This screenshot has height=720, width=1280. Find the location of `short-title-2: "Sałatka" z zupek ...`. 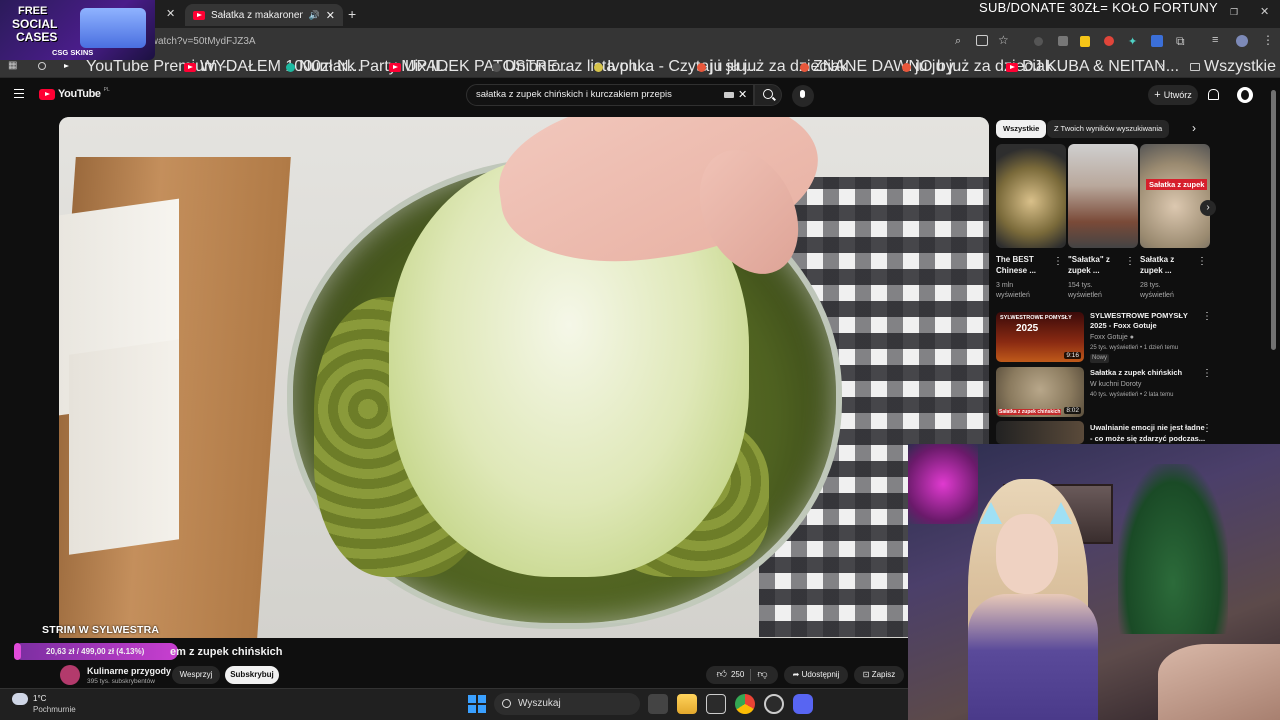

short-title-2: "Sałatka" z zupek ... is located at coordinates (1097, 265).